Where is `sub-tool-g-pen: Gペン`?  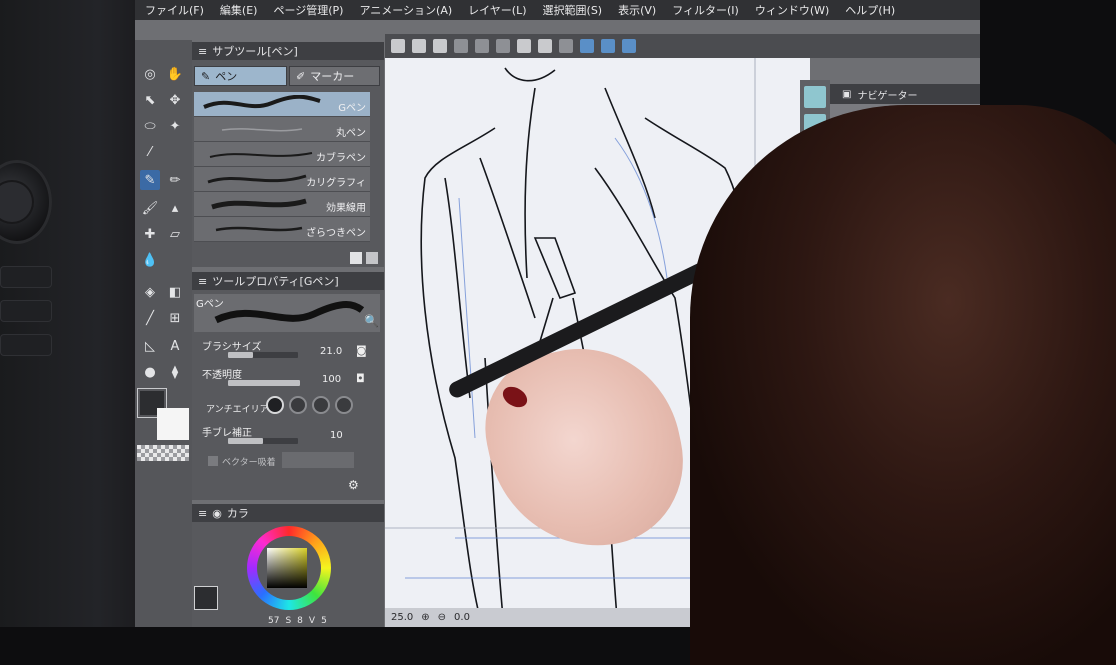
sub-tool-g-pen: Gペン is located at coordinates (282, 104).